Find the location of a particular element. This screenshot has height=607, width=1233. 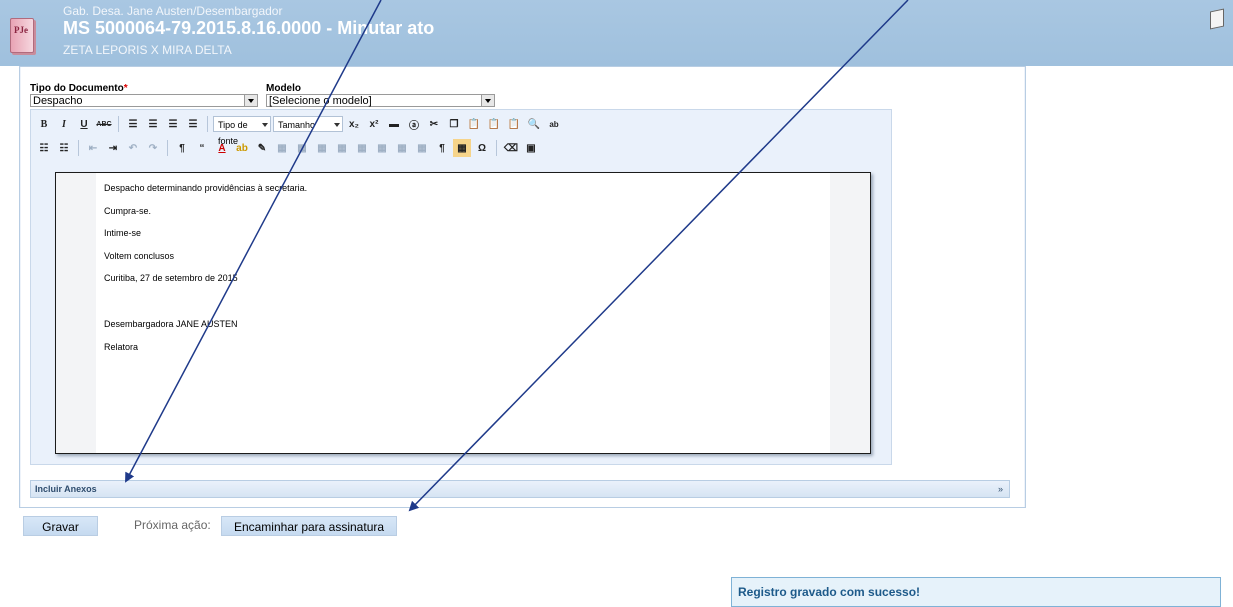

underline-icon: U is located at coordinates (84, 124).